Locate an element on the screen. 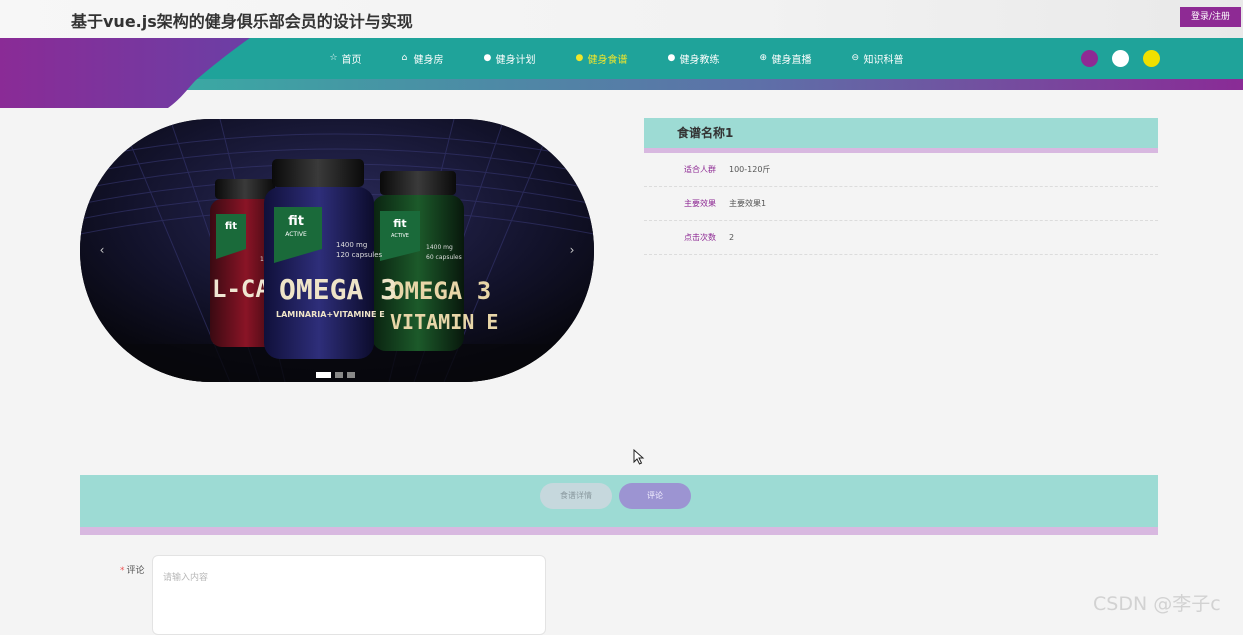 This screenshot has width=1243, height=635. nav-item-knowledge: ⊖ 知识科普 is located at coordinates (878, 58).